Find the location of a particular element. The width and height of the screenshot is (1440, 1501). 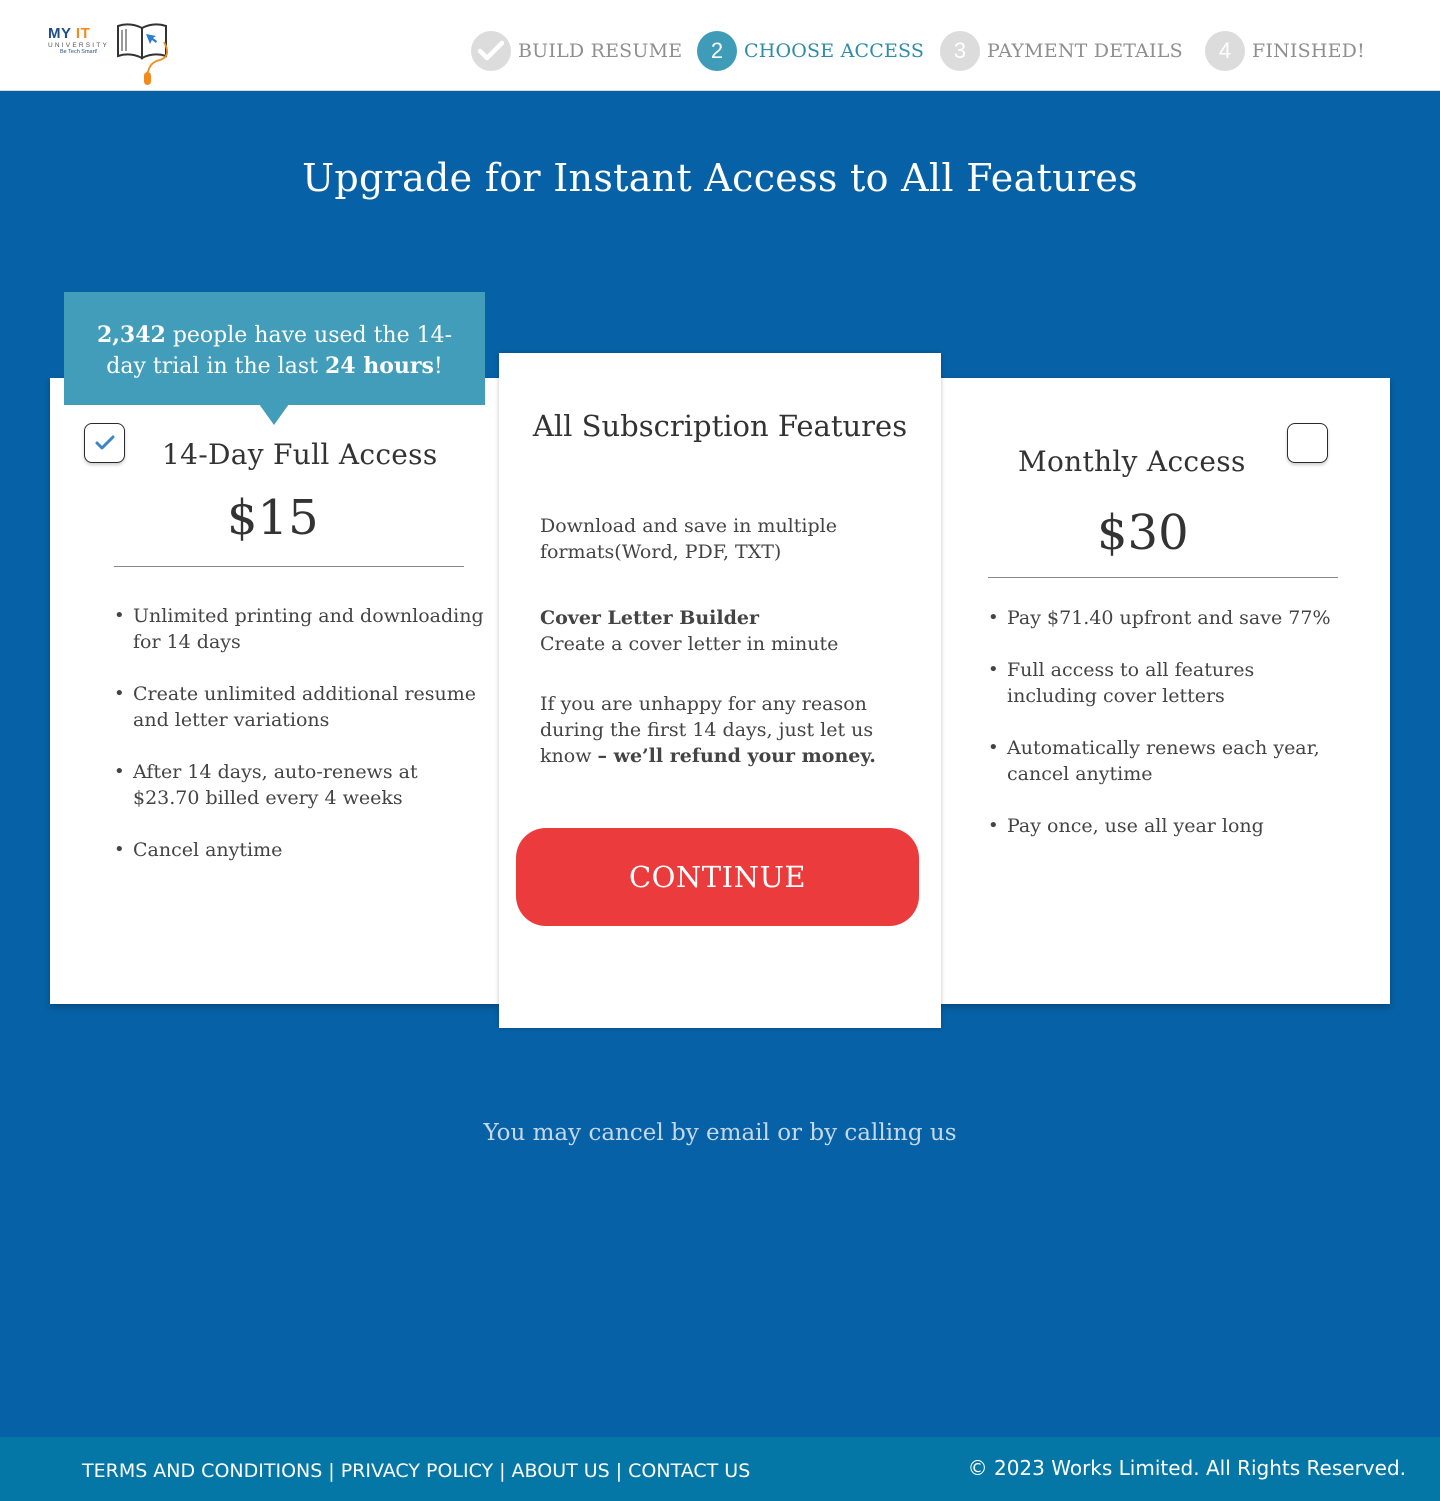

plan-price: $30 is located at coordinates (1143, 533).